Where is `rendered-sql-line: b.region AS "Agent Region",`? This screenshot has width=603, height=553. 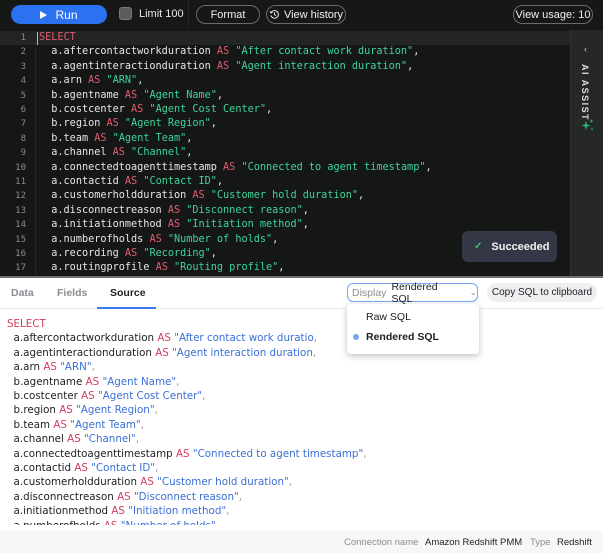
rendered-sql-line: b.region AS "Agent Region", is located at coordinates (82, 410).